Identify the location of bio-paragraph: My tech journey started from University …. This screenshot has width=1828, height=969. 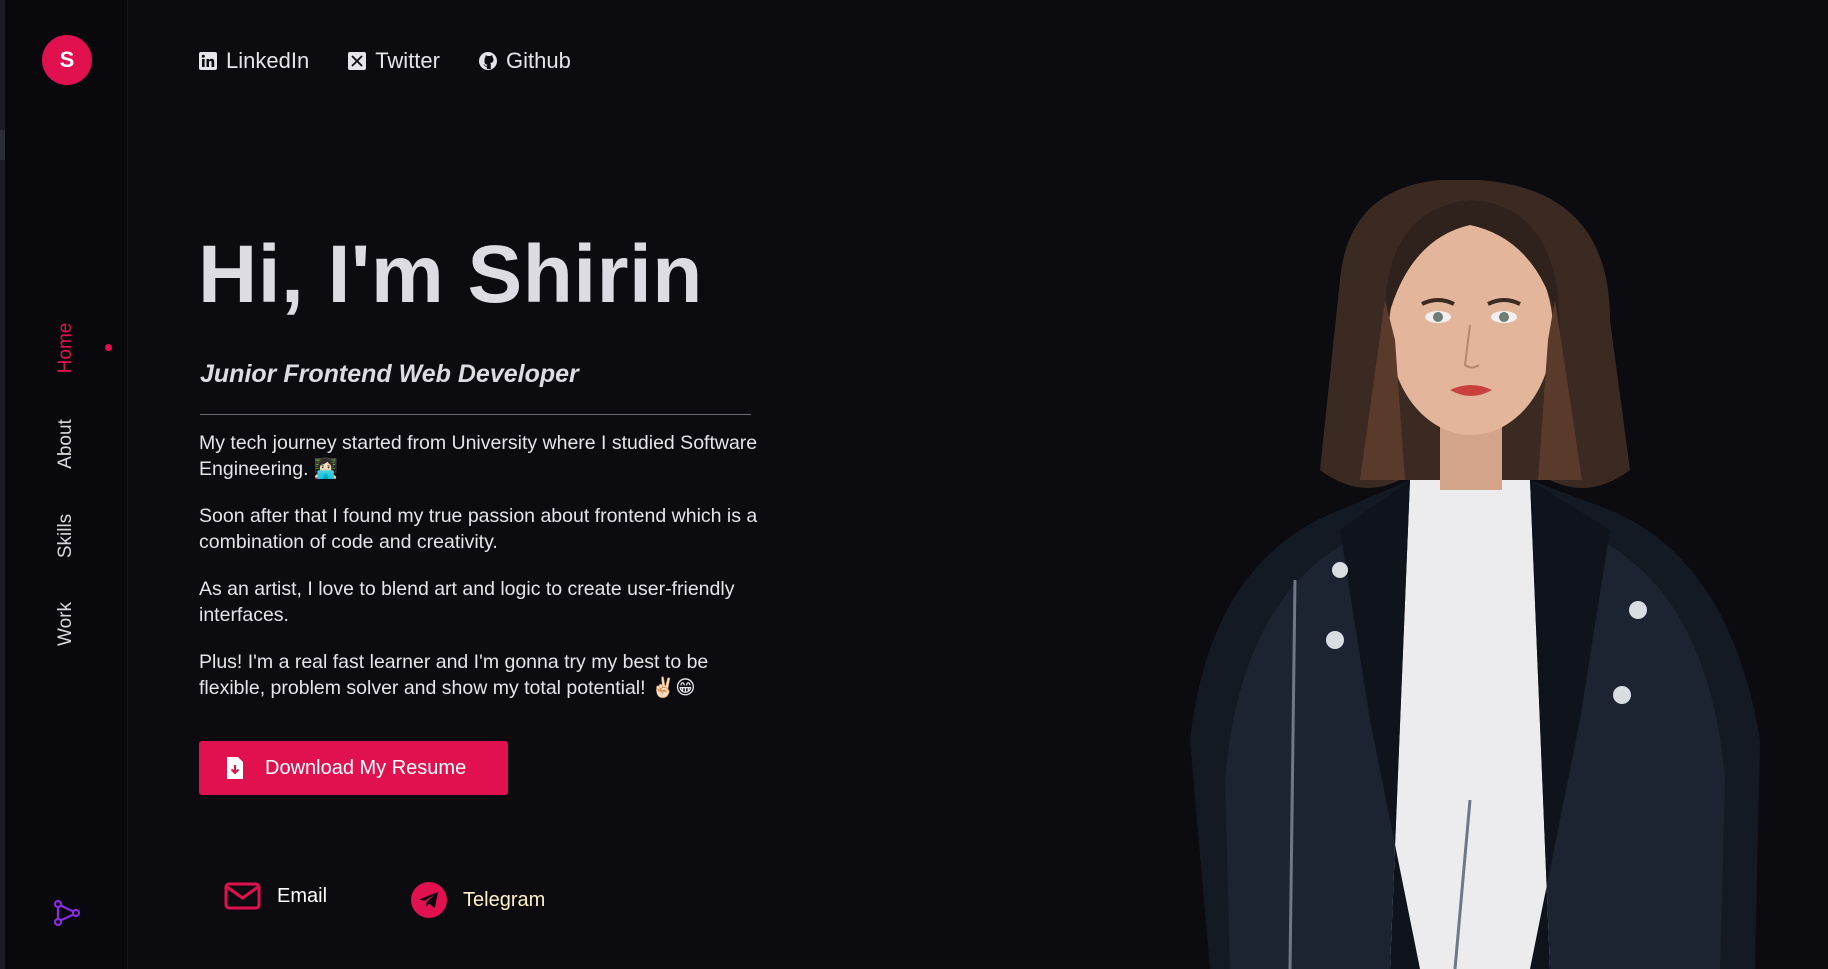
(478, 456).